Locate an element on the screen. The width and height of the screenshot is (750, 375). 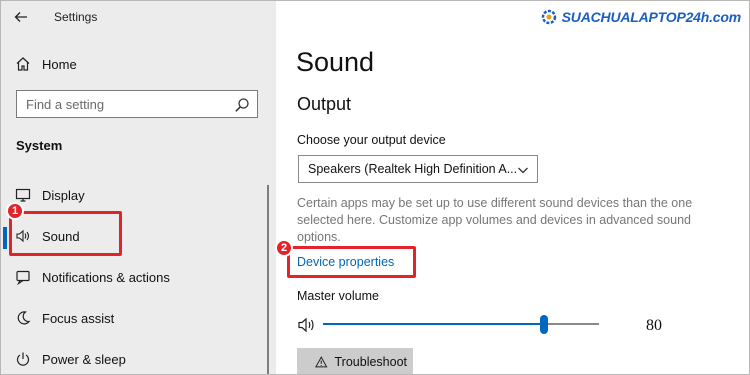
sidebar-item-display: Display is located at coordinates (133, 195).